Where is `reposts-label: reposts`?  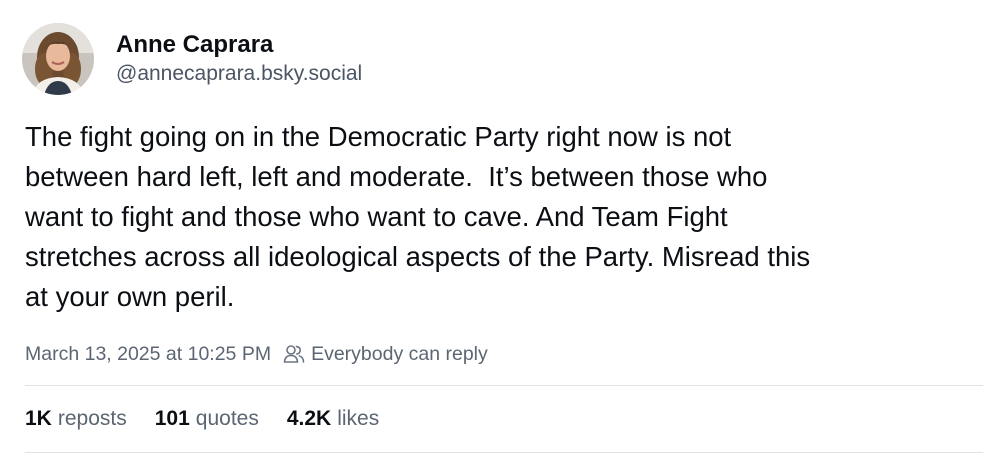 reposts-label: reposts is located at coordinates (92, 418).